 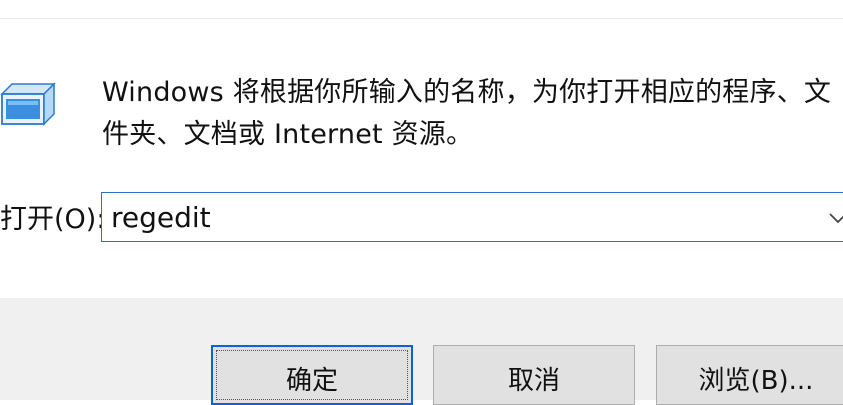 What do you see at coordinates (311, 380) in the screenshot?
I see `ok-button-label: 确定` at bounding box center [311, 380].